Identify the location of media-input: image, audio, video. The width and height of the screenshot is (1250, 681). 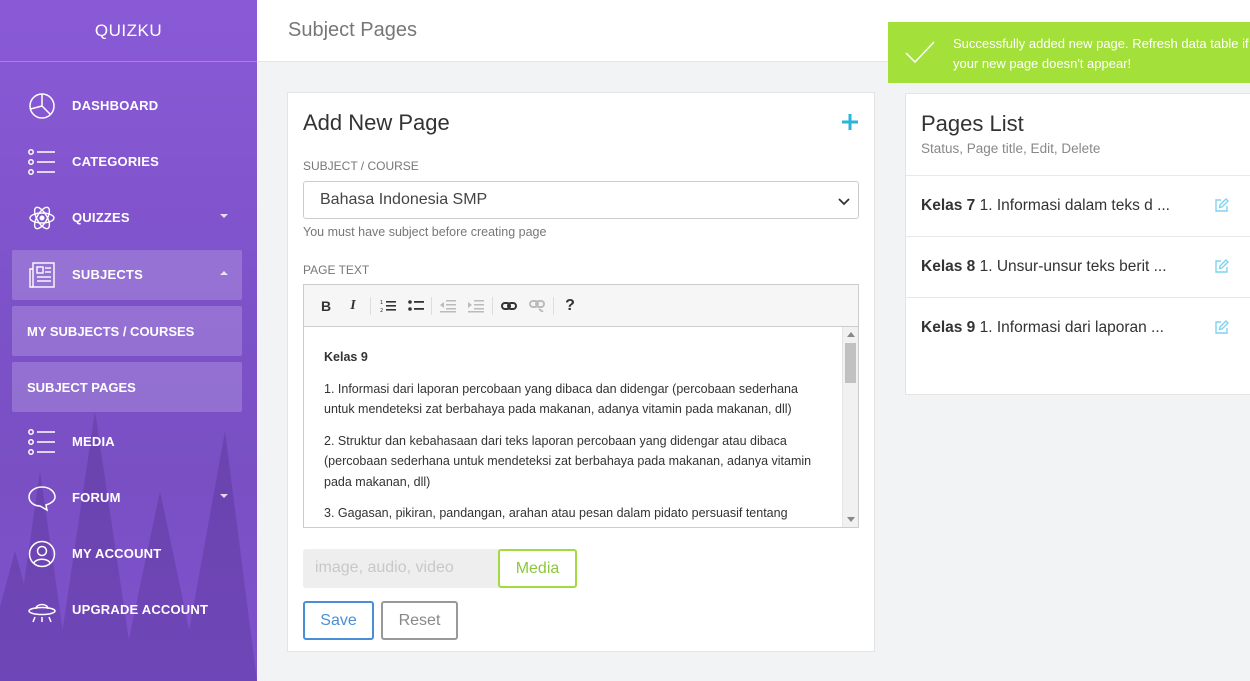
(401, 568).